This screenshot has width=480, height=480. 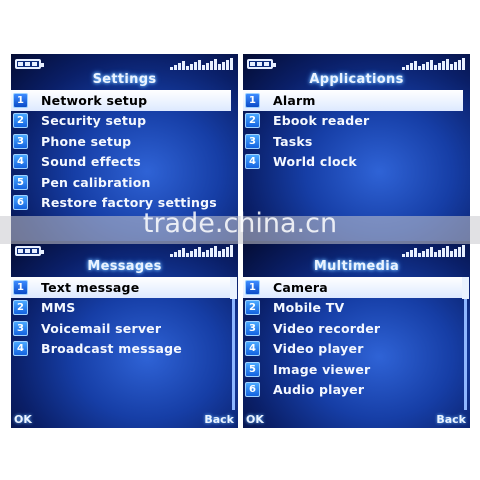 What do you see at coordinates (353, 308) in the screenshot?
I see `menu-item-mobile-tv: 2 Mobile TV` at bounding box center [353, 308].